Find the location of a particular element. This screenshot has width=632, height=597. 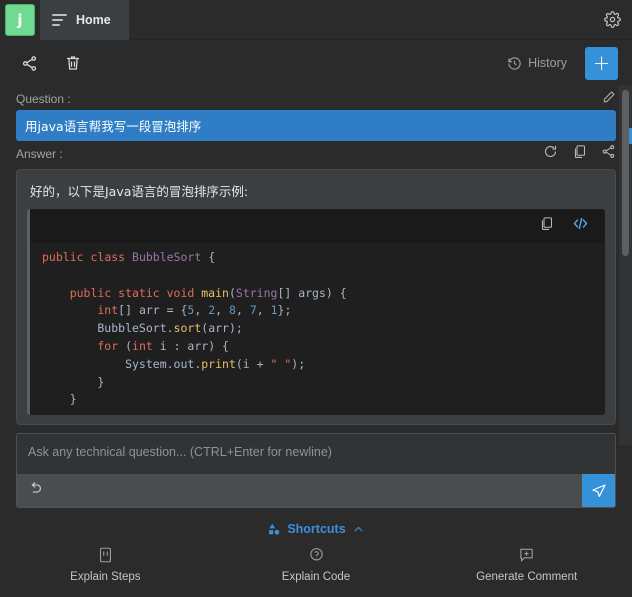

share-conversation-button is located at coordinates (29, 63).